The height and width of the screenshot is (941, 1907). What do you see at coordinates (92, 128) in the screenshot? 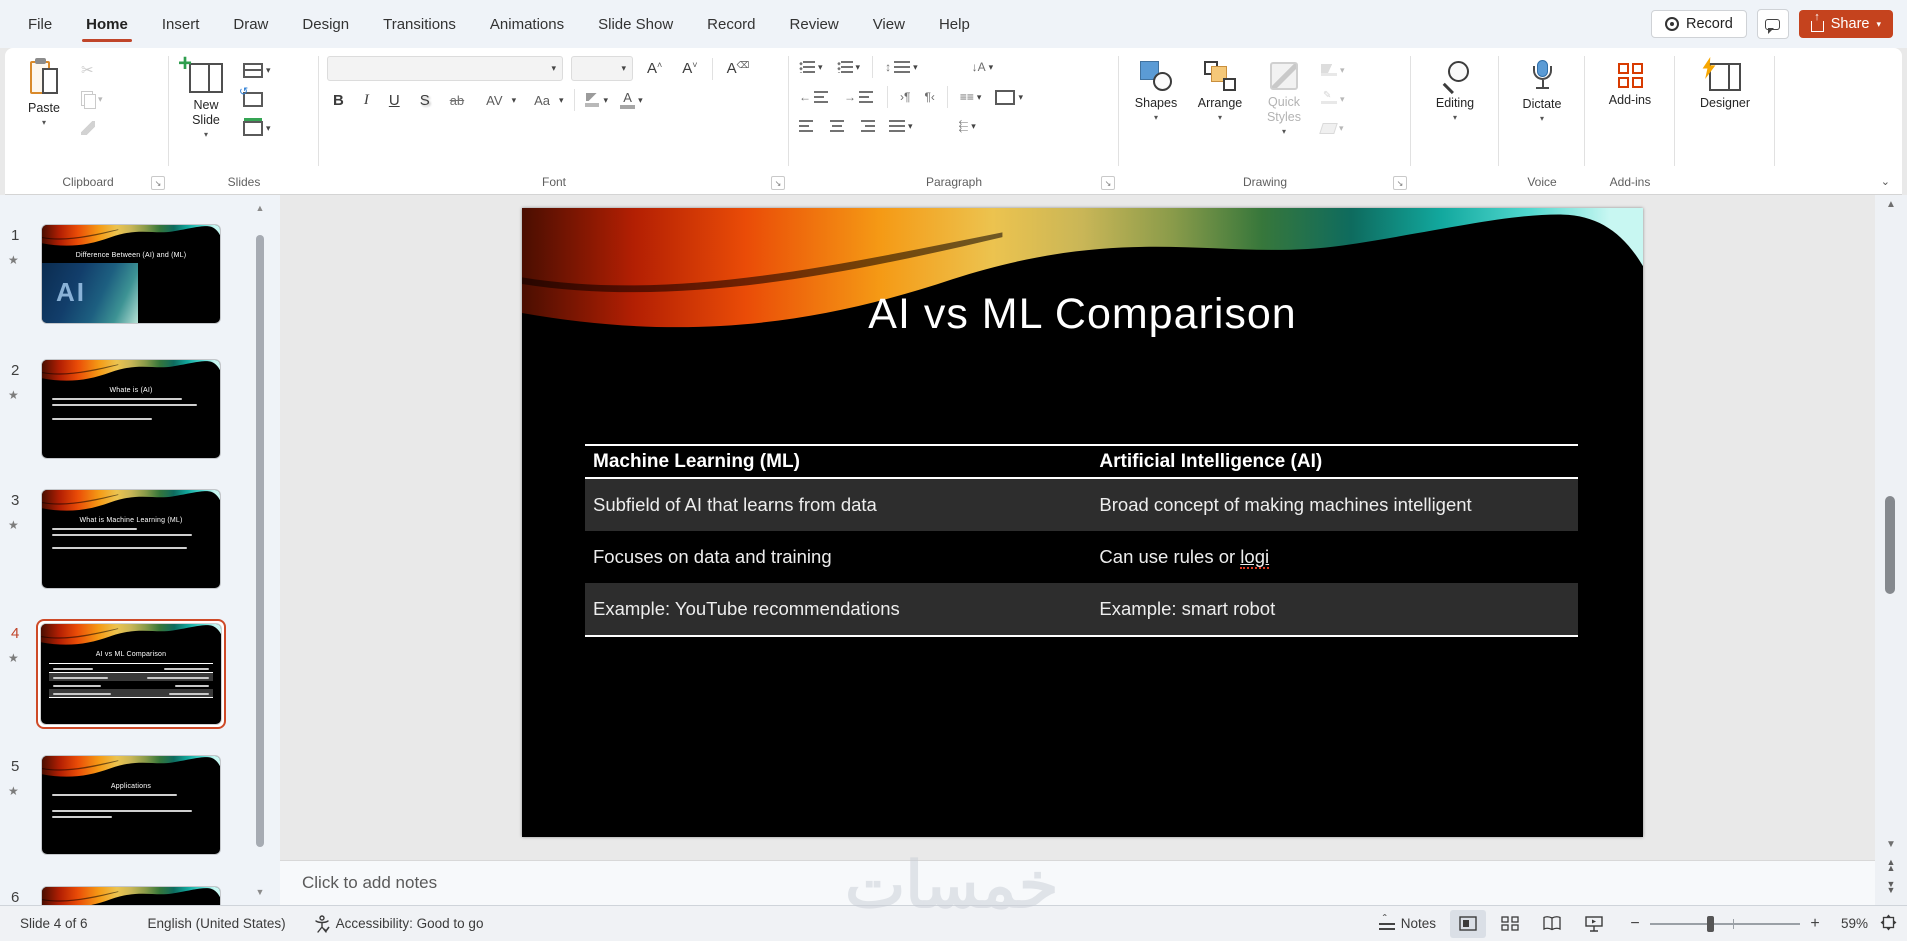
I see `format-painter-button` at bounding box center [92, 128].